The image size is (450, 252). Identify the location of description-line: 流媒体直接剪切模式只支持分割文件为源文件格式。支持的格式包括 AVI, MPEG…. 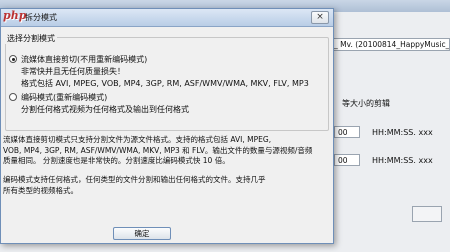
(137, 139).